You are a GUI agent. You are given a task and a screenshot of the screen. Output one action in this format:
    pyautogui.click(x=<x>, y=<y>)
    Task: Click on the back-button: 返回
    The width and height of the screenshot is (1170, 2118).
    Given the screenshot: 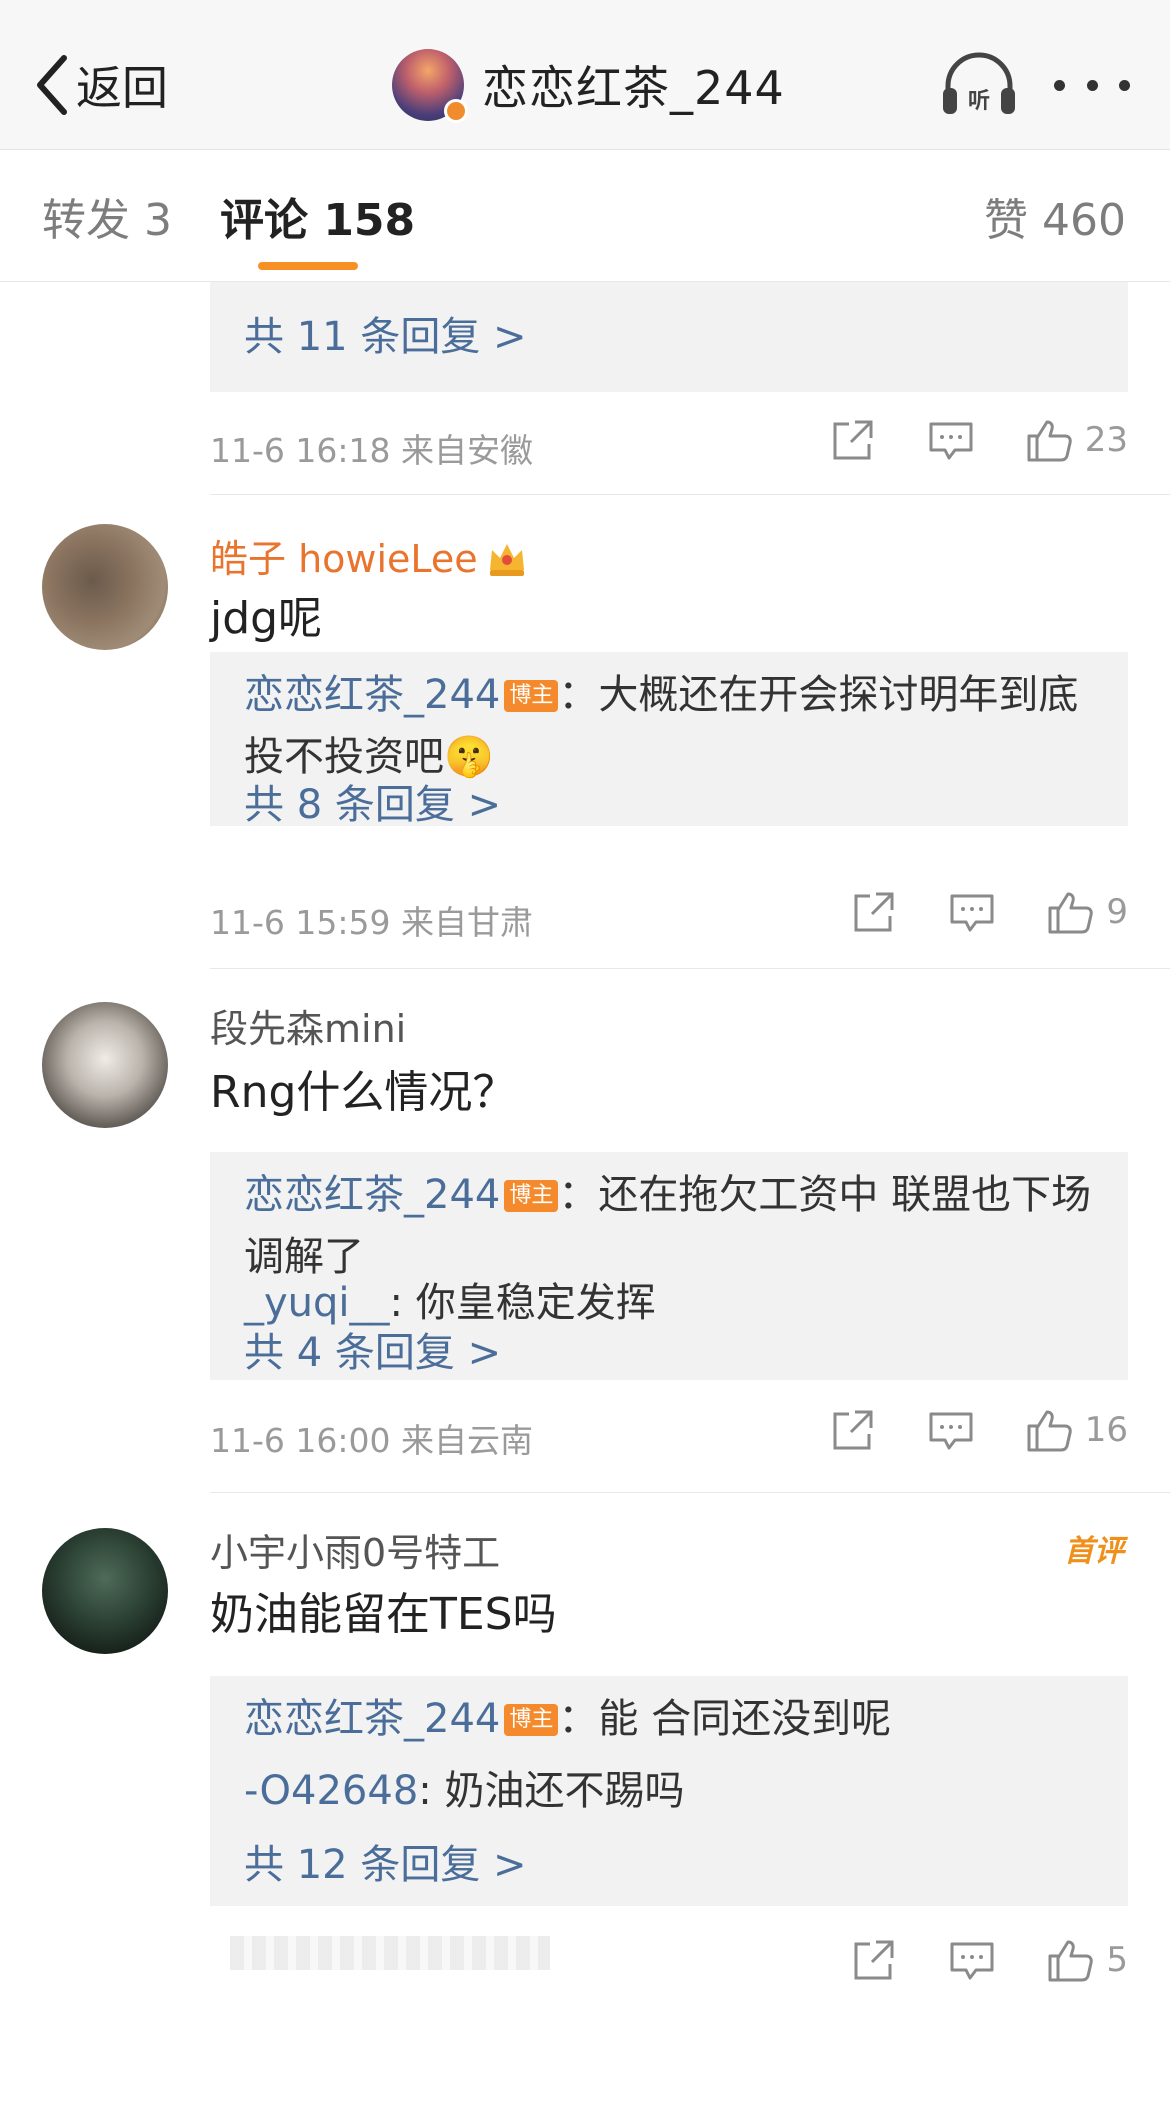 What is the action you would take?
    pyautogui.click(x=101, y=85)
    